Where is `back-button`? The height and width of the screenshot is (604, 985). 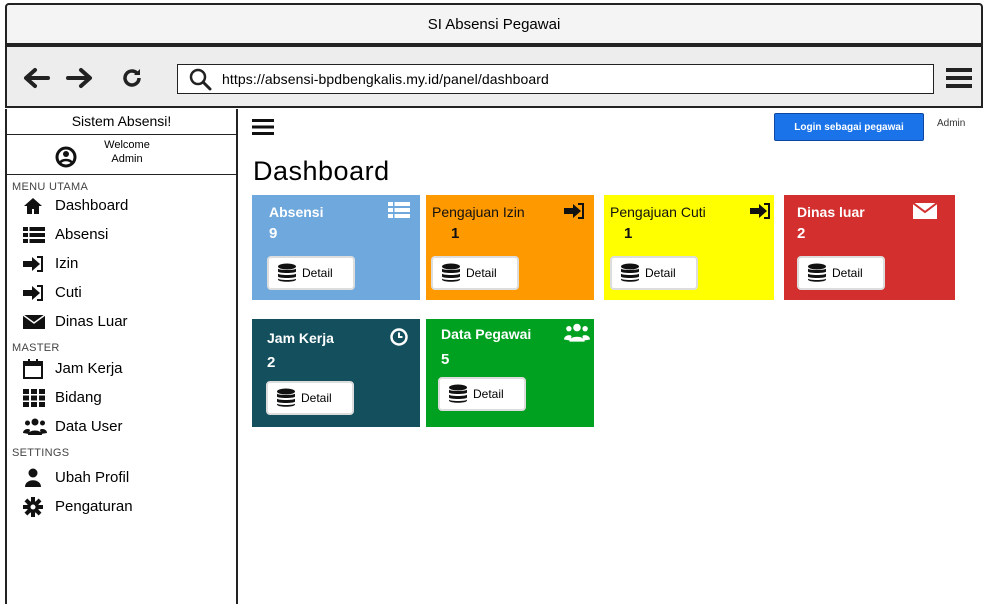
back-button is located at coordinates (36, 78).